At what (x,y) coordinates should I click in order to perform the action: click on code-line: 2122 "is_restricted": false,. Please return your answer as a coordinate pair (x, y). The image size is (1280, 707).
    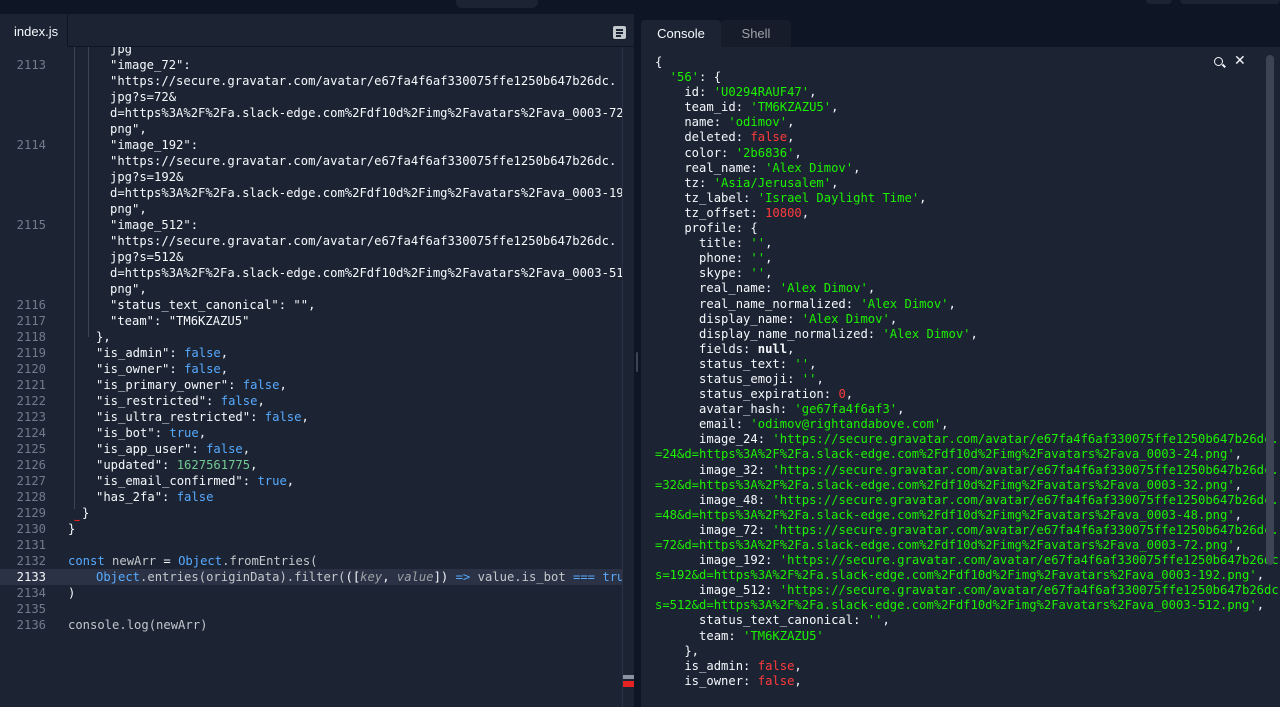
    Looking at the image, I should click on (311, 401).